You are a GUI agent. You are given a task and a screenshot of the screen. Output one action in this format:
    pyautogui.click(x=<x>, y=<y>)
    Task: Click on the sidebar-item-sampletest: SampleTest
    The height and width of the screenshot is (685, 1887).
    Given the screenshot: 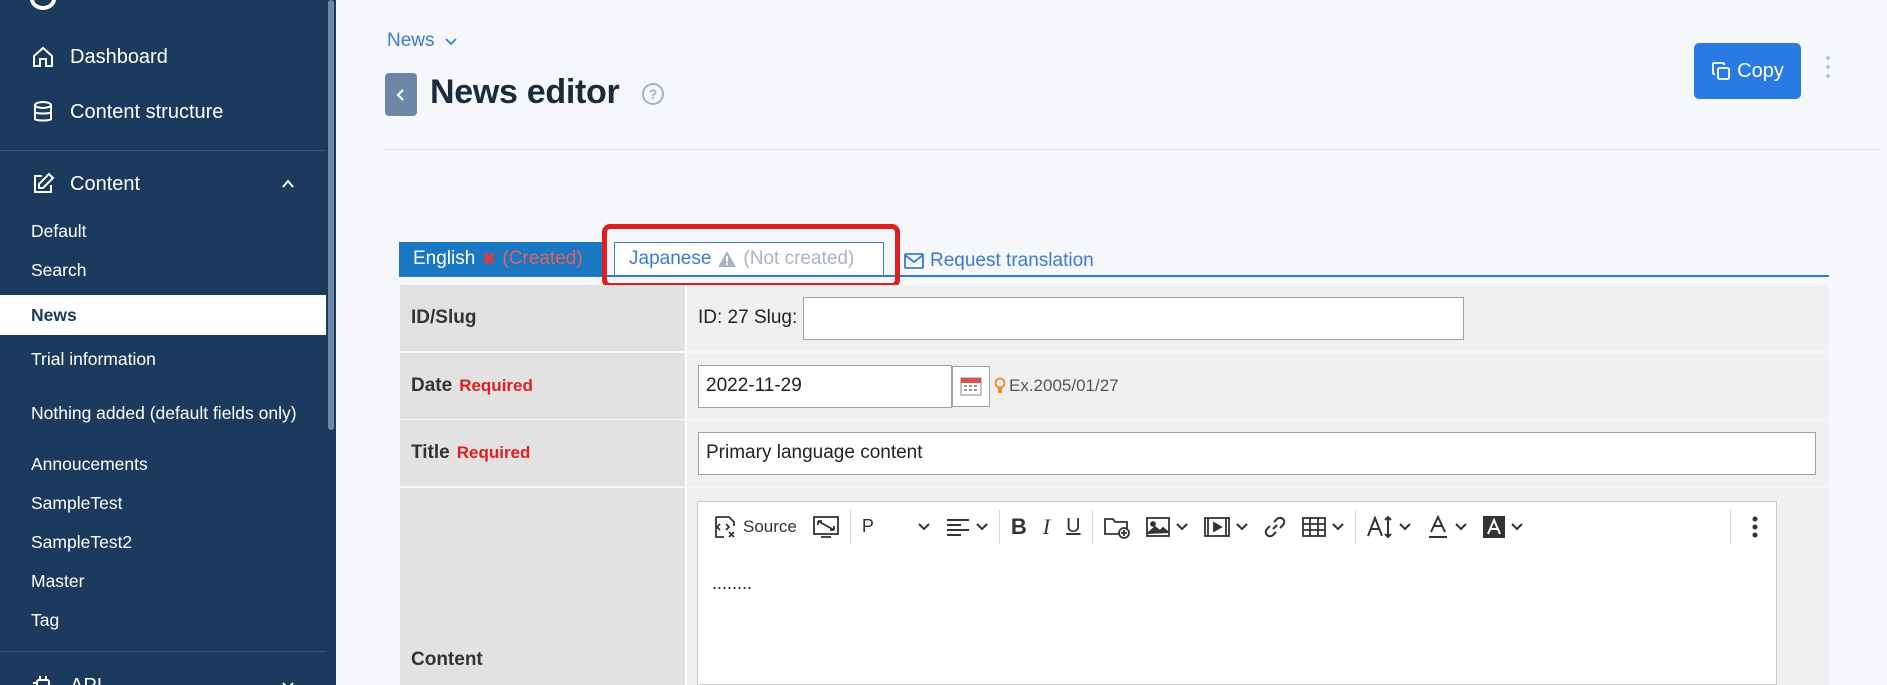 What is the action you would take?
    pyautogui.click(x=163, y=503)
    